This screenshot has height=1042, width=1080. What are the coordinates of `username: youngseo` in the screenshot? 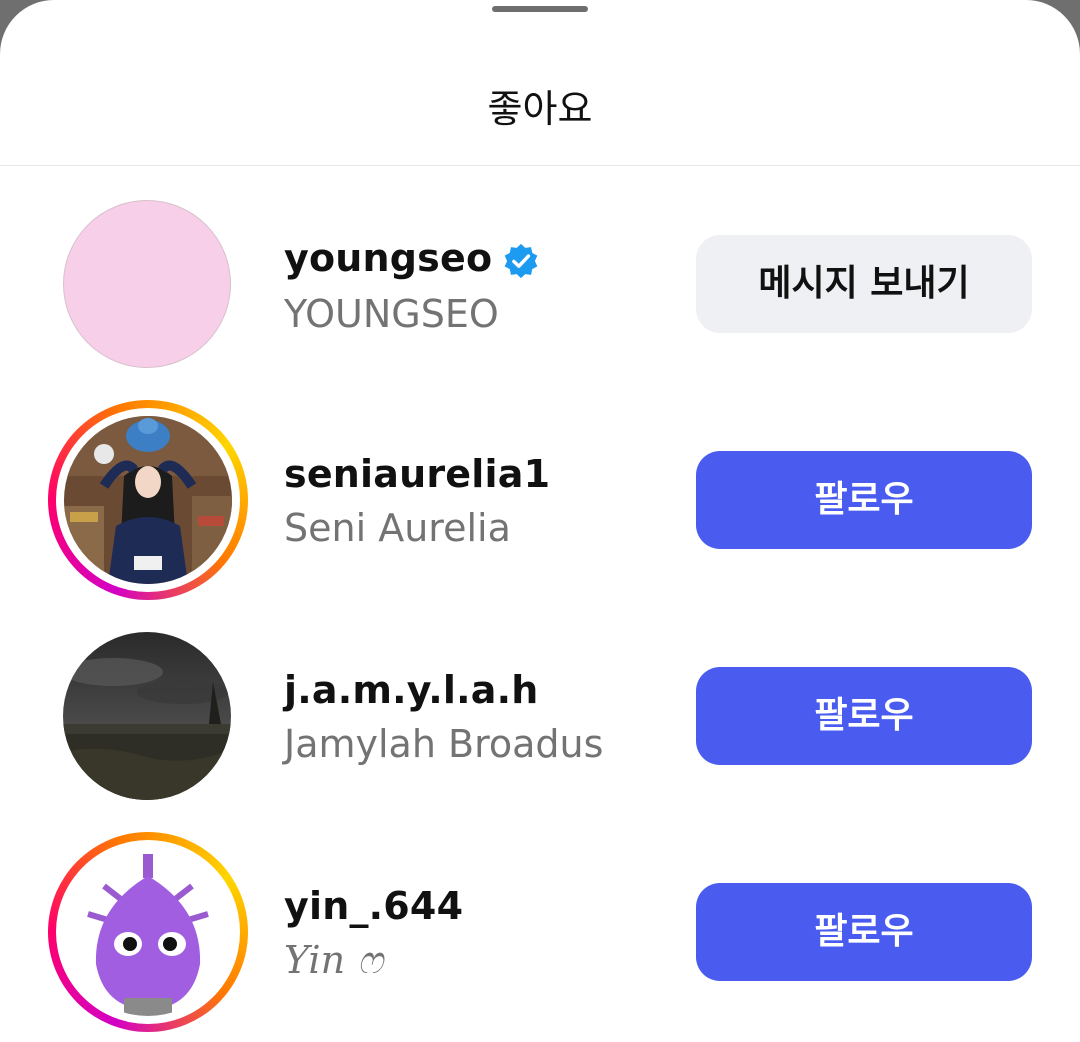 It's located at (412, 258).